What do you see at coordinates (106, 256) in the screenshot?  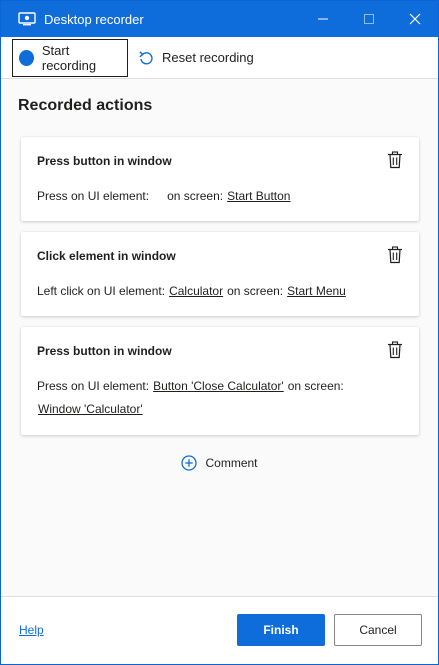 I see `action-title: Click element in window` at bounding box center [106, 256].